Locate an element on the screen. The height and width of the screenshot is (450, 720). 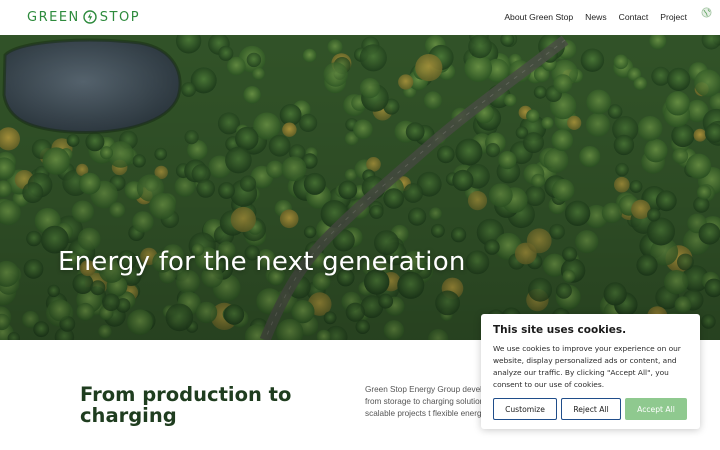
nav-project-link: Project is located at coordinates (673, 17).